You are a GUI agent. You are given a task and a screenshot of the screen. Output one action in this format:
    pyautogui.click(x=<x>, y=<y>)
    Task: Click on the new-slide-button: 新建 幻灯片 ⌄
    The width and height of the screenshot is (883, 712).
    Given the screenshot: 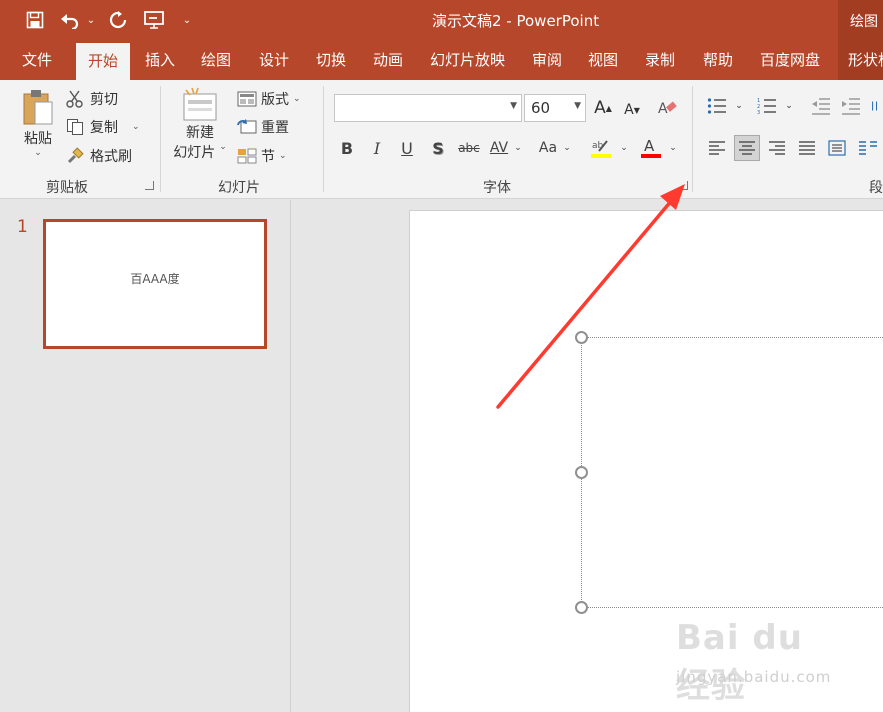 What is the action you would take?
    pyautogui.click(x=200, y=124)
    